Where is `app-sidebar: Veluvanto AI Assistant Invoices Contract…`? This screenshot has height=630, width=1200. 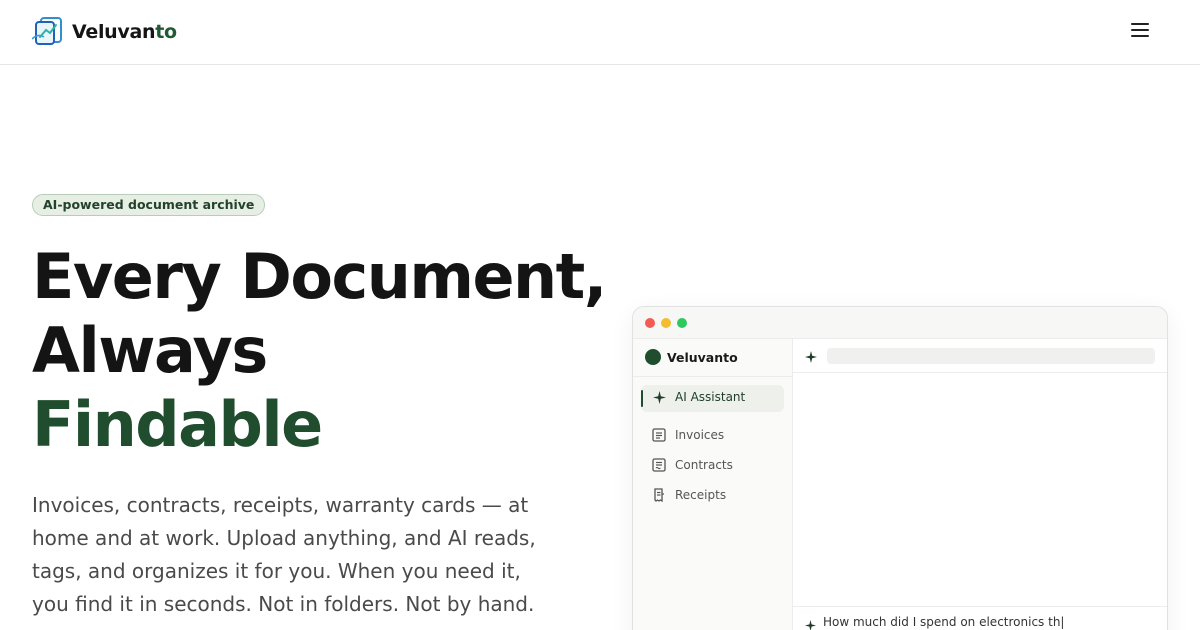
app-sidebar: Veluvanto AI Assistant Invoices Contract… is located at coordinates (713, 484).